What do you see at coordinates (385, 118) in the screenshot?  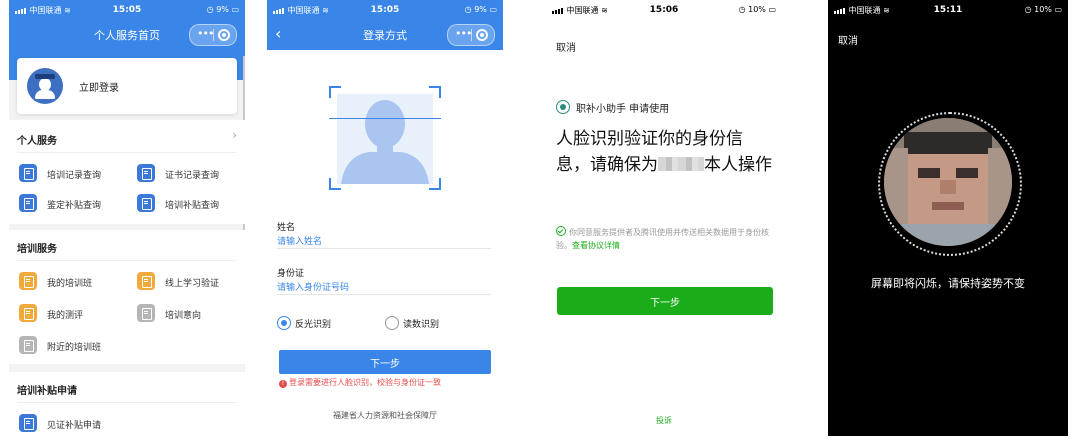 I see `scan-line` at bounding box center [385, 118].